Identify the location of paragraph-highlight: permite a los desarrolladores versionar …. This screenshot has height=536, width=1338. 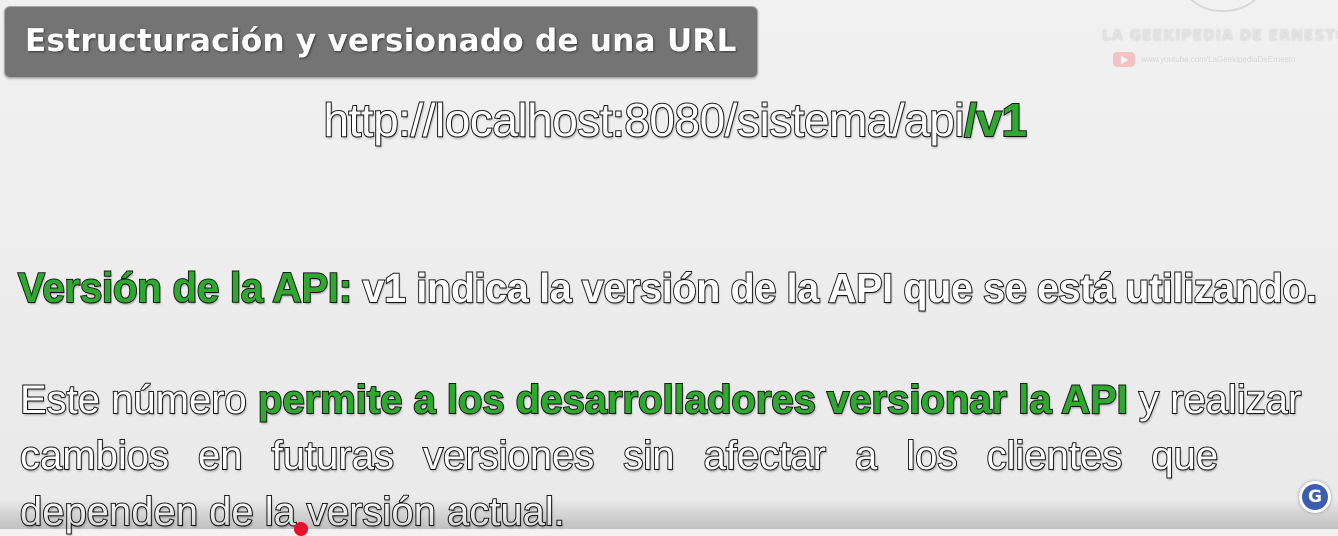
(693, 400).